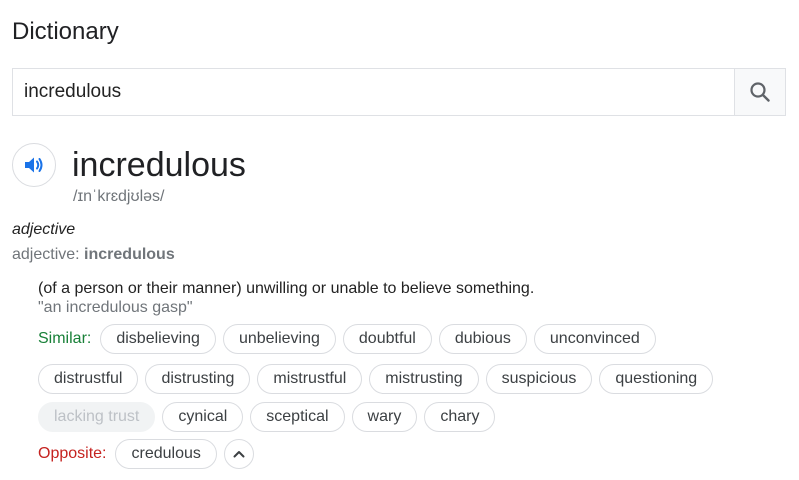 This screenshot has width=799, height=480. I want to click on similar-chip: dubious, so click(482, 339).